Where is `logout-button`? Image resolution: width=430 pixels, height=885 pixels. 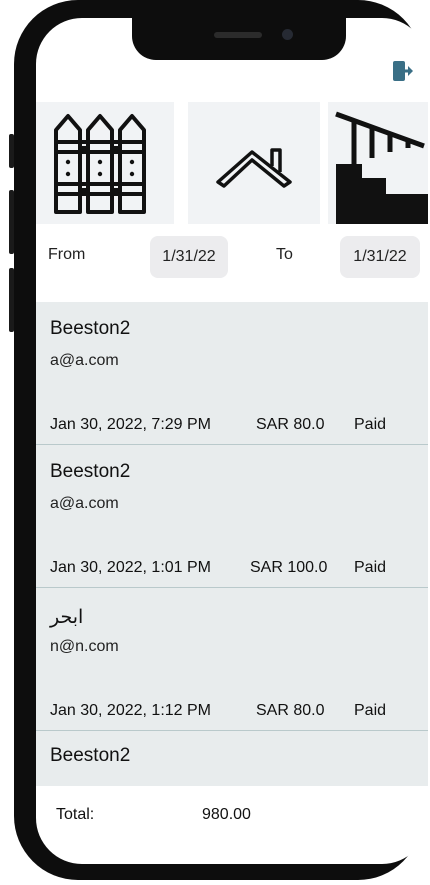
logout-button is located at coordinates (403, 71).